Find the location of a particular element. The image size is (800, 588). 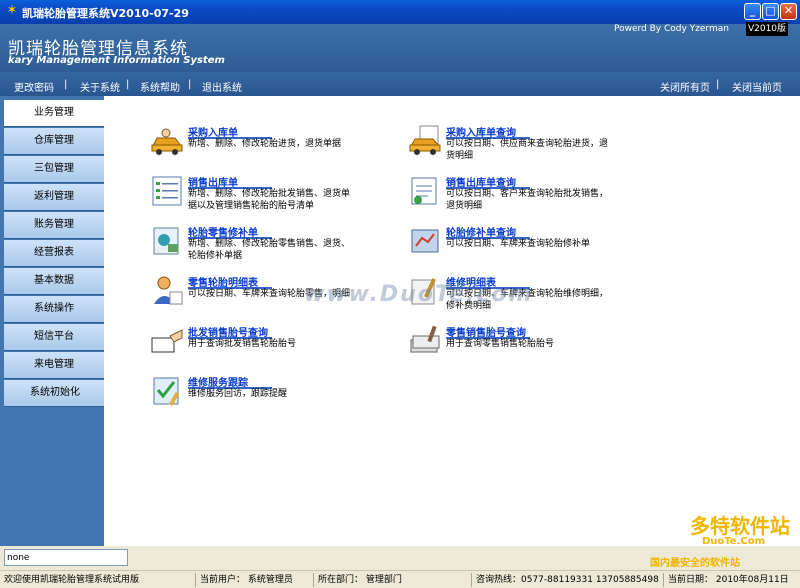

sidebar-item-init: 系统初始化 is located at coordinates (54, 393).